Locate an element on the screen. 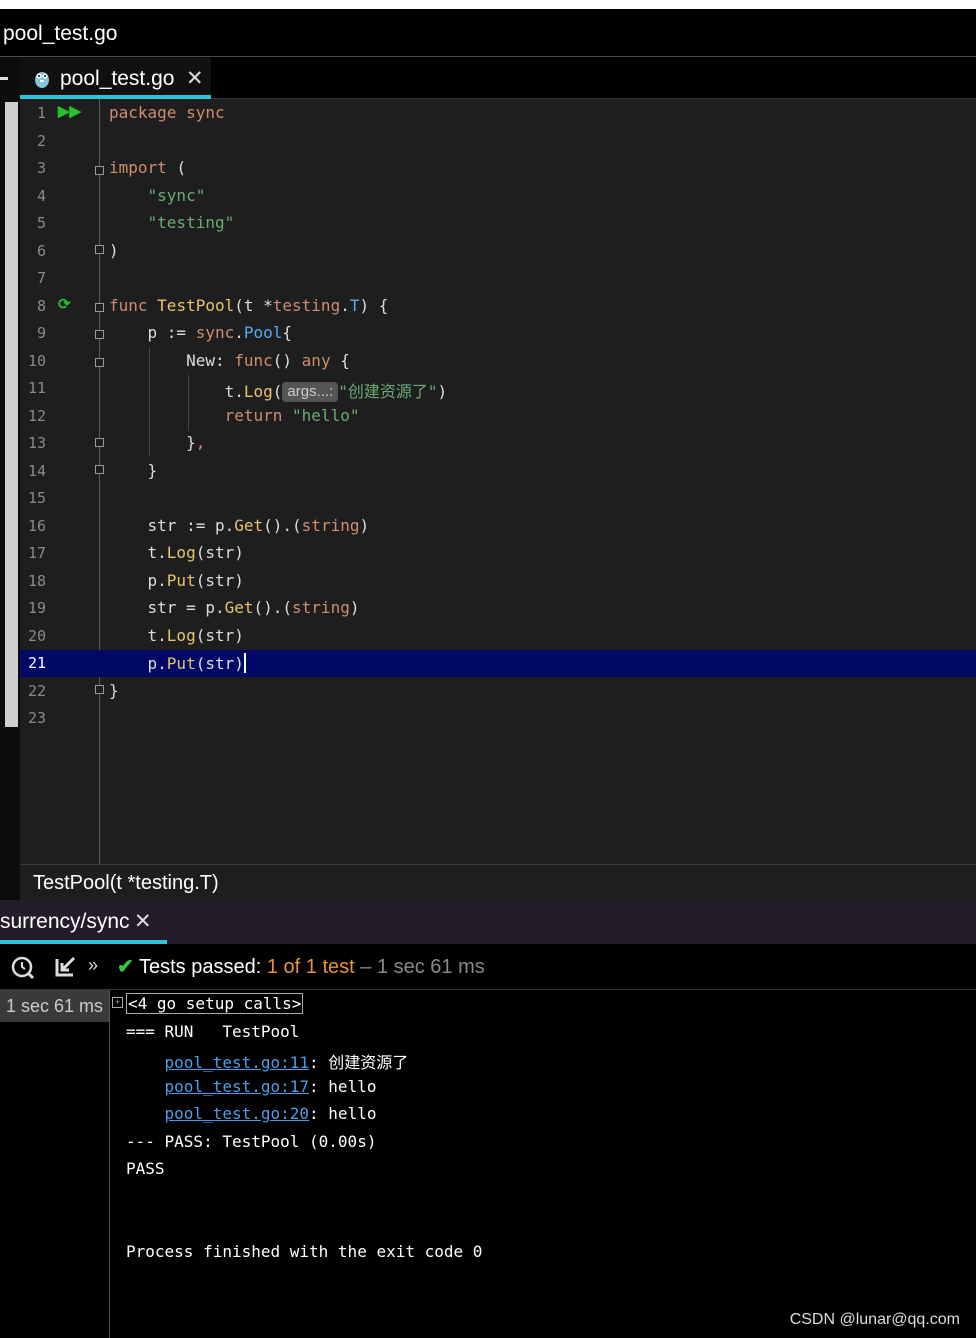  string-literal: "sync" is located at coordinates (176, 195).